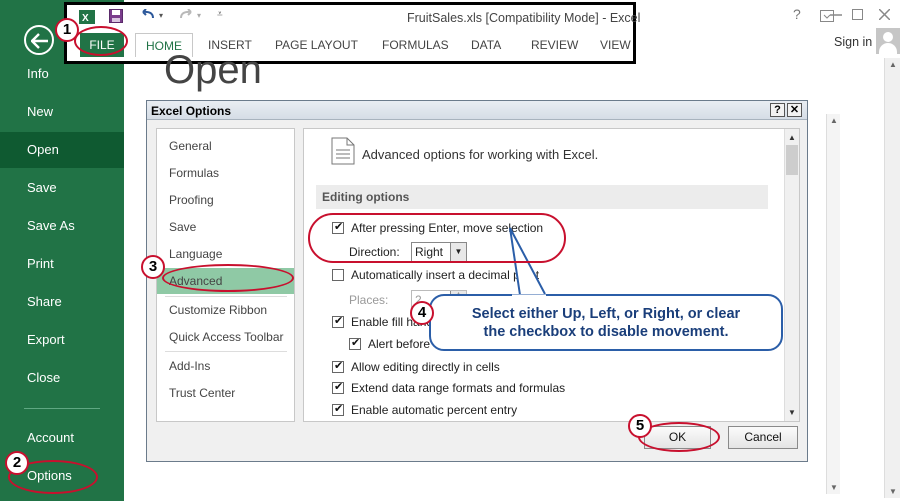  I want to click on highlight-move-selection, so click(437, 238).